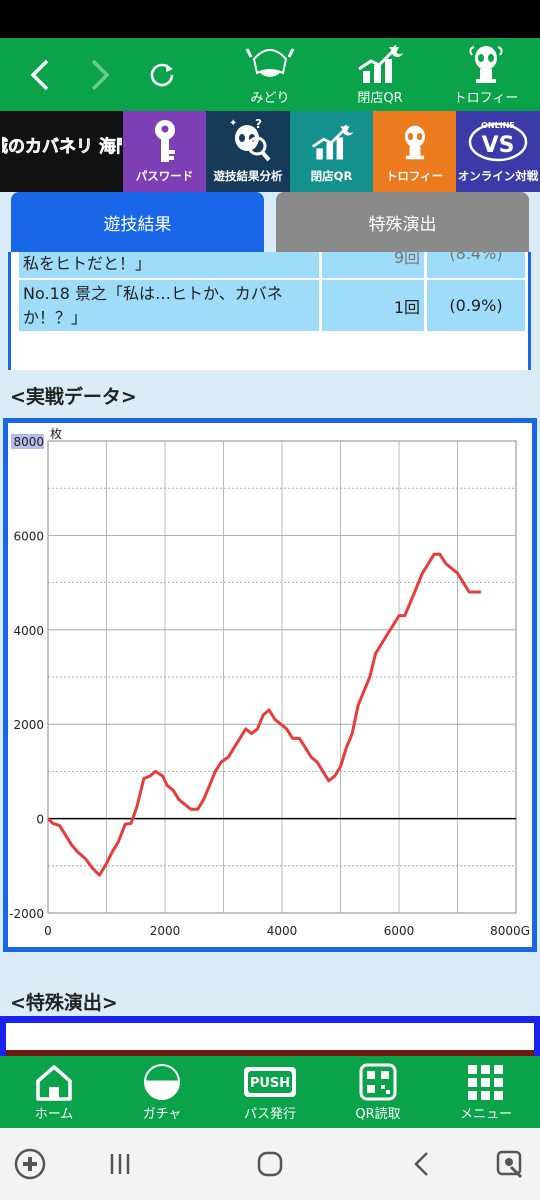 This screenshot has width=540, height=1200. What do you see at coordinates (54, 1082) in the screenshot?
I see `home-icon` at bounding box center [54, 1082].